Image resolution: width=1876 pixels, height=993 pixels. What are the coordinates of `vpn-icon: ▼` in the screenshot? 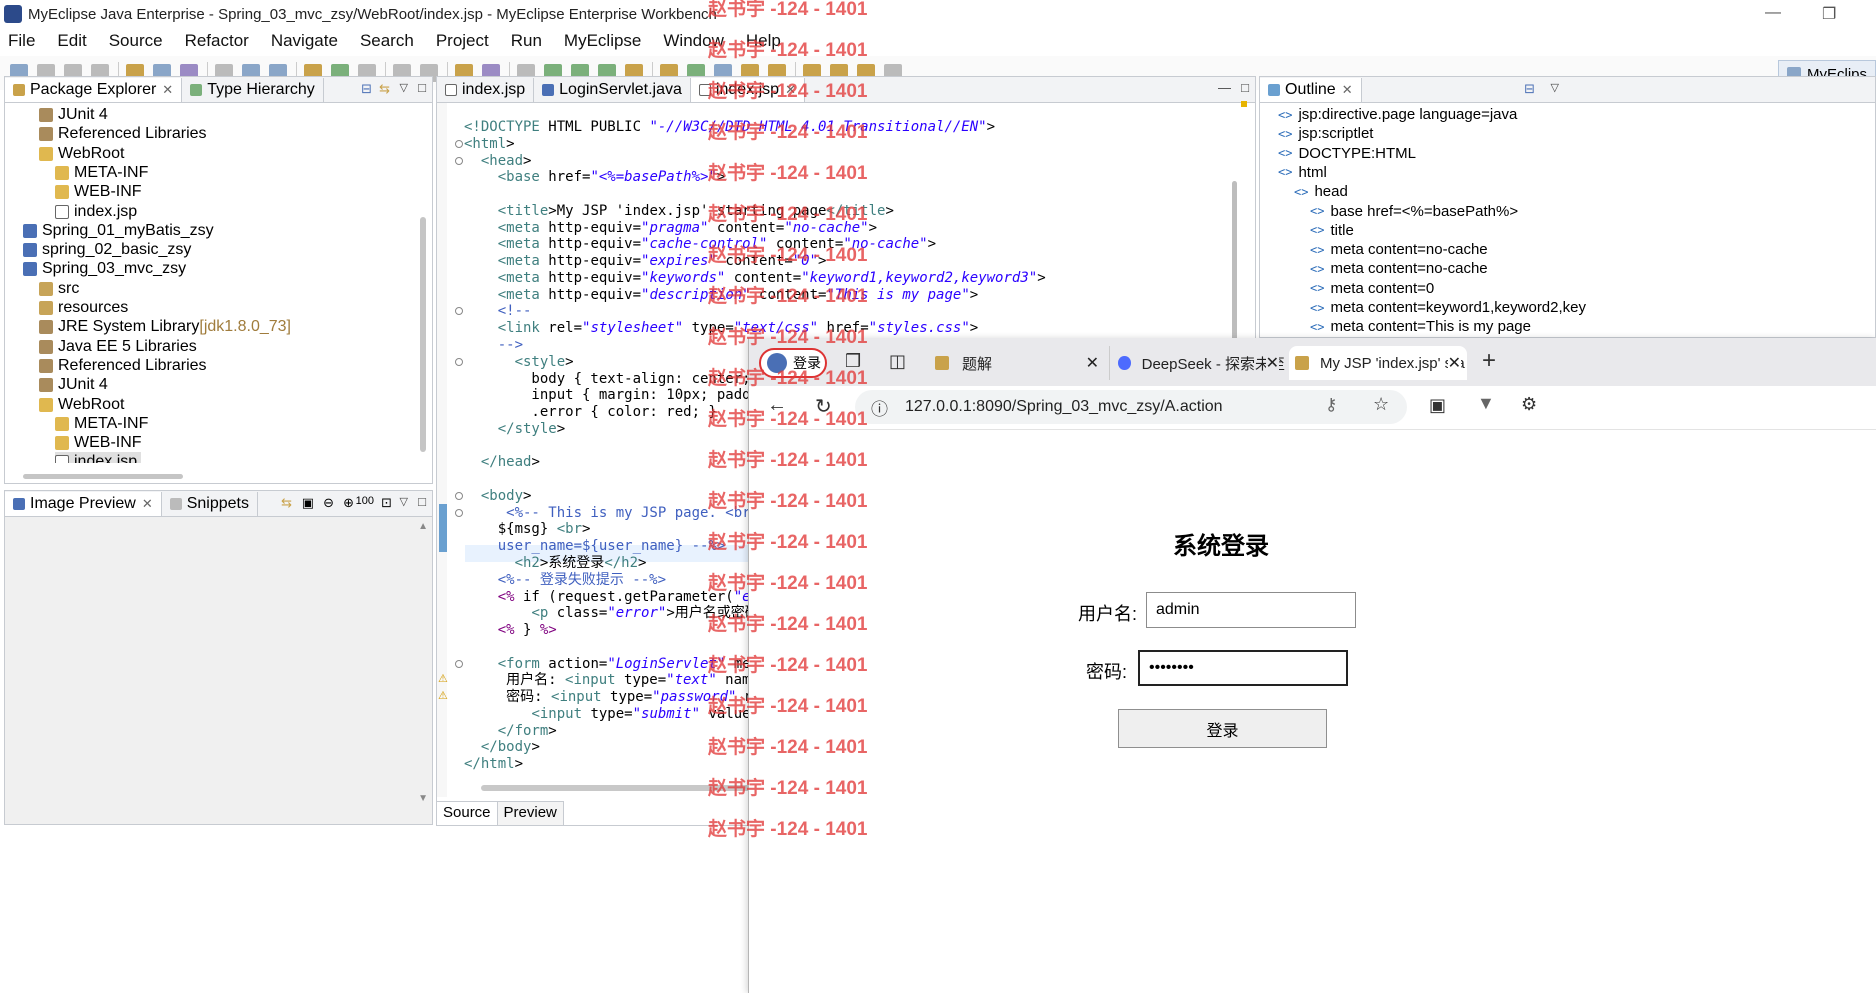 It's located at (1486, 403).